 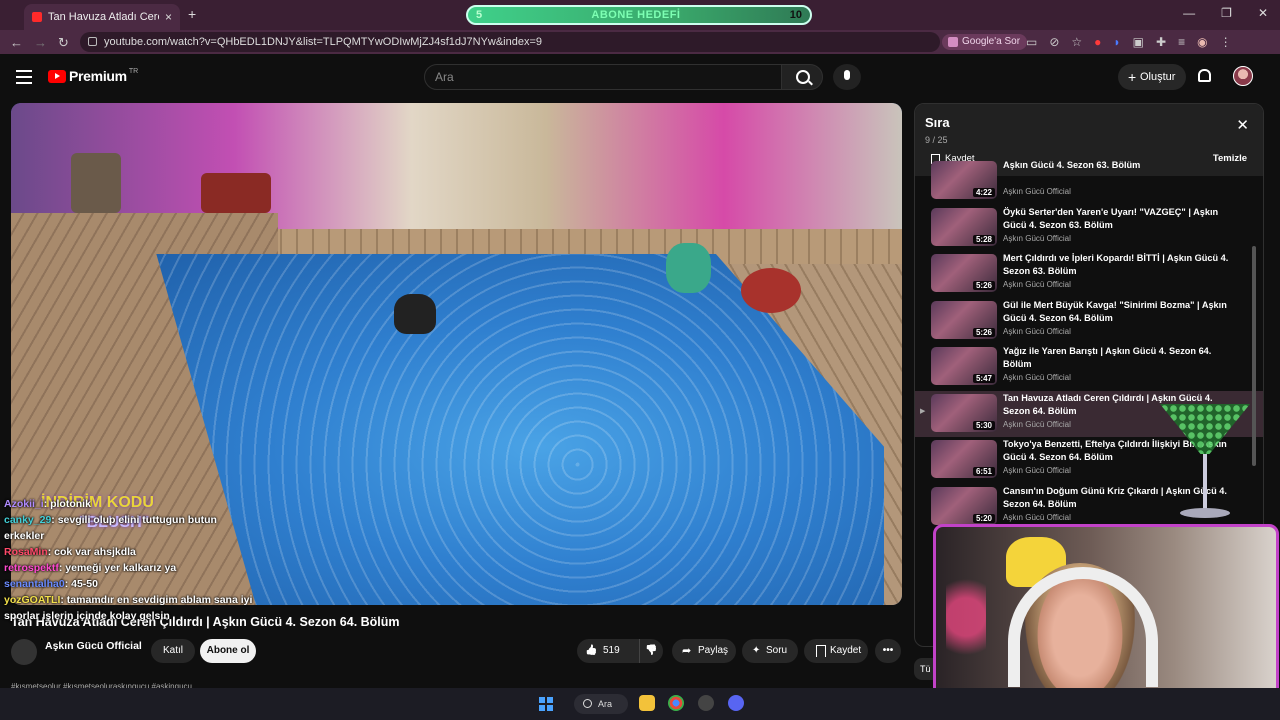 I want to click on forward-icon: →, so click(x=40, y=42).